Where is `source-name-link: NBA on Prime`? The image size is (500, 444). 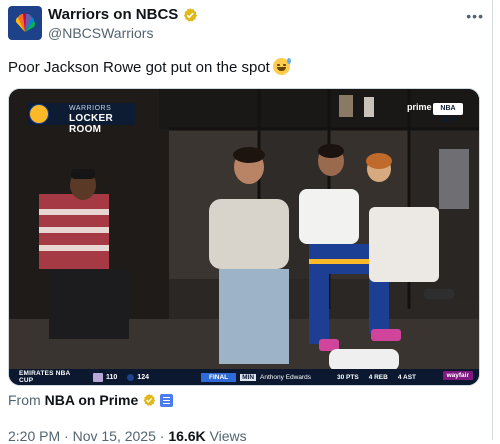 source-name-link: NBA on Prime is located at coordinates (92, 400).